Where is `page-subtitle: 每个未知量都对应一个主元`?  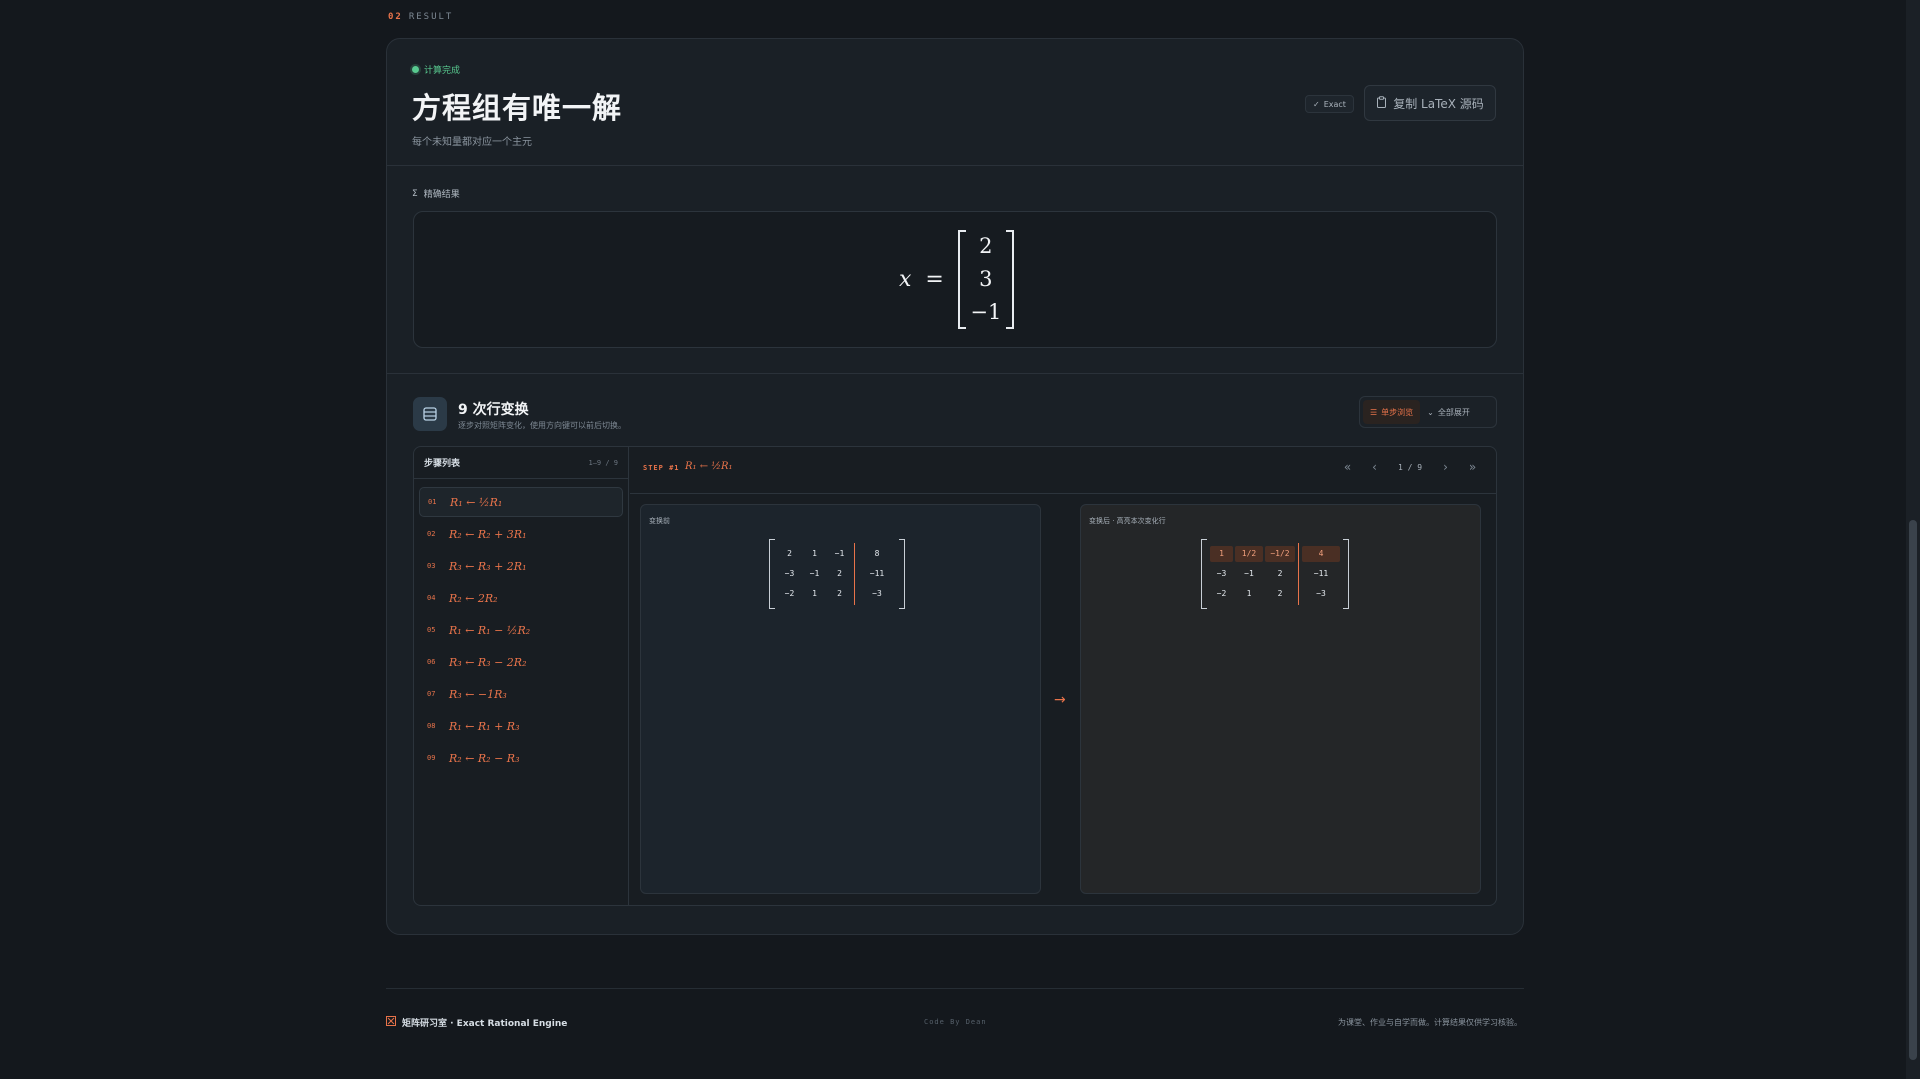
page-subtitle: 每个未知量都对应一个主元 is located at coordinates (472, 142).